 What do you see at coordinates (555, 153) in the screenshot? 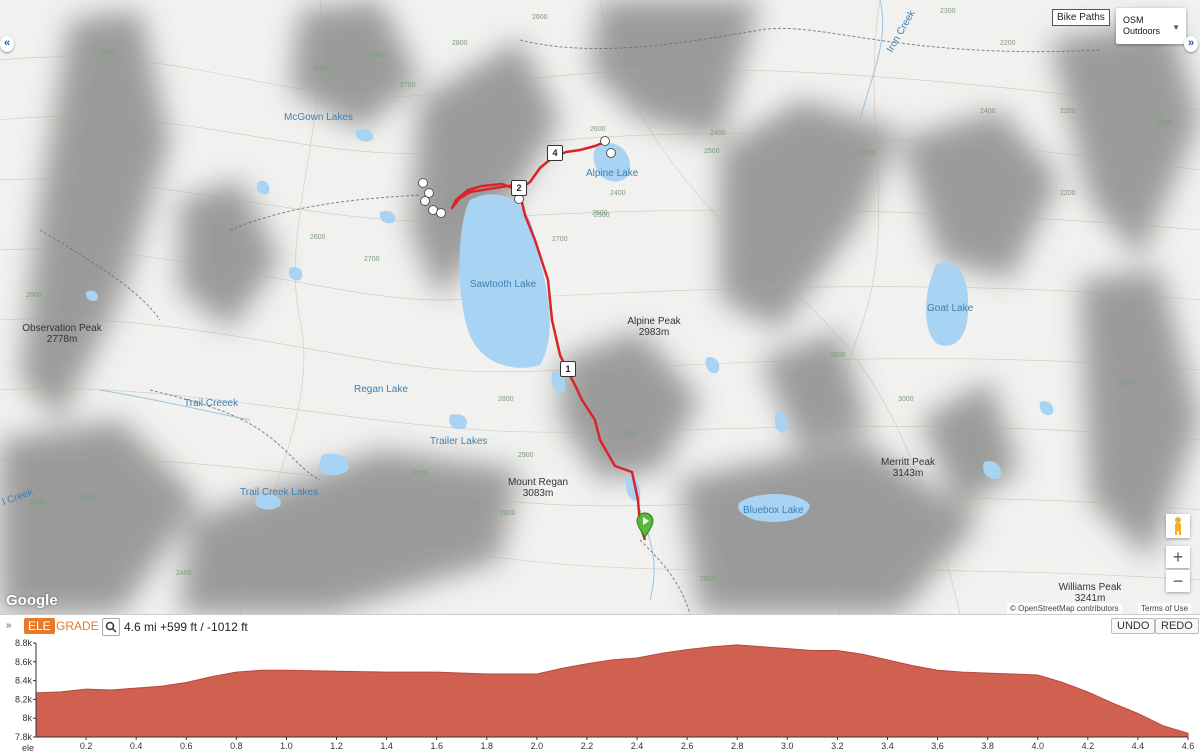
I see `route-marker-4: 4` at bounding box center [555, 153].